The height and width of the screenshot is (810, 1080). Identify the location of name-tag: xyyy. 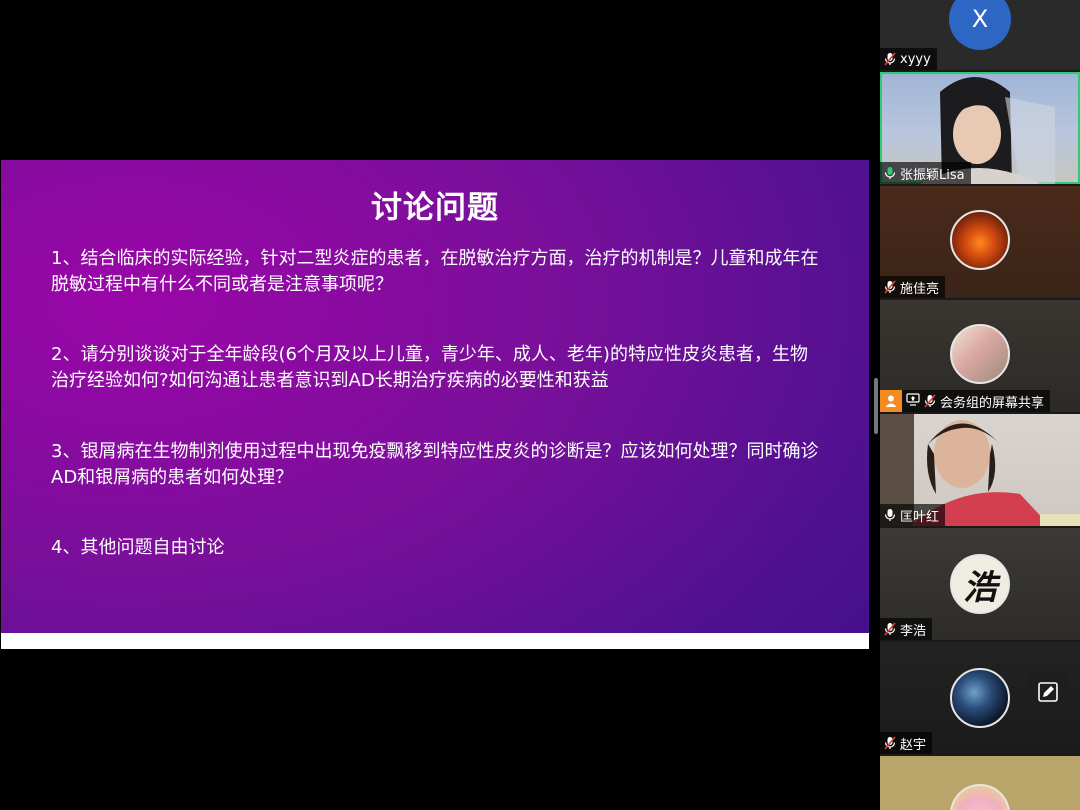
(908, 59).